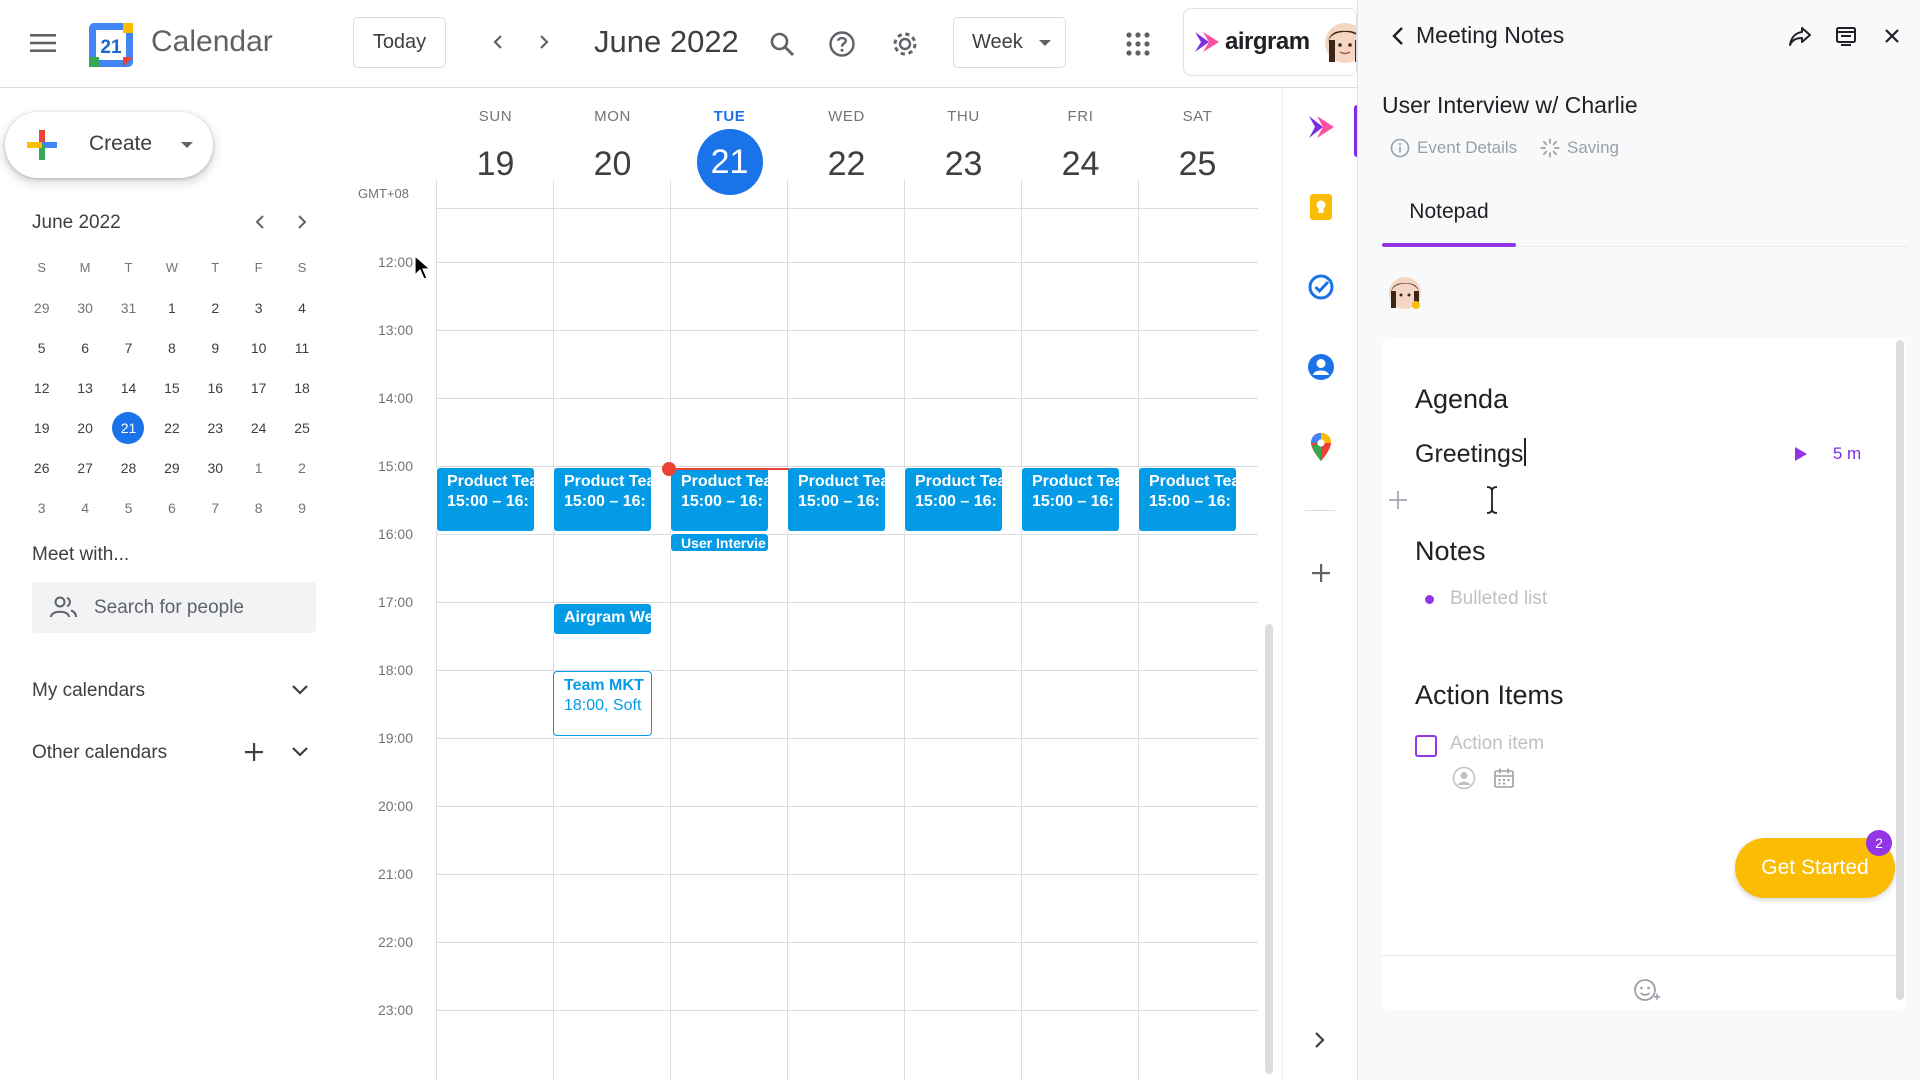 The image size is (1920, 1080). Describe the element at coordinates (1398, 36) in the screenshot. I see `back-chevron-icon` at that location.